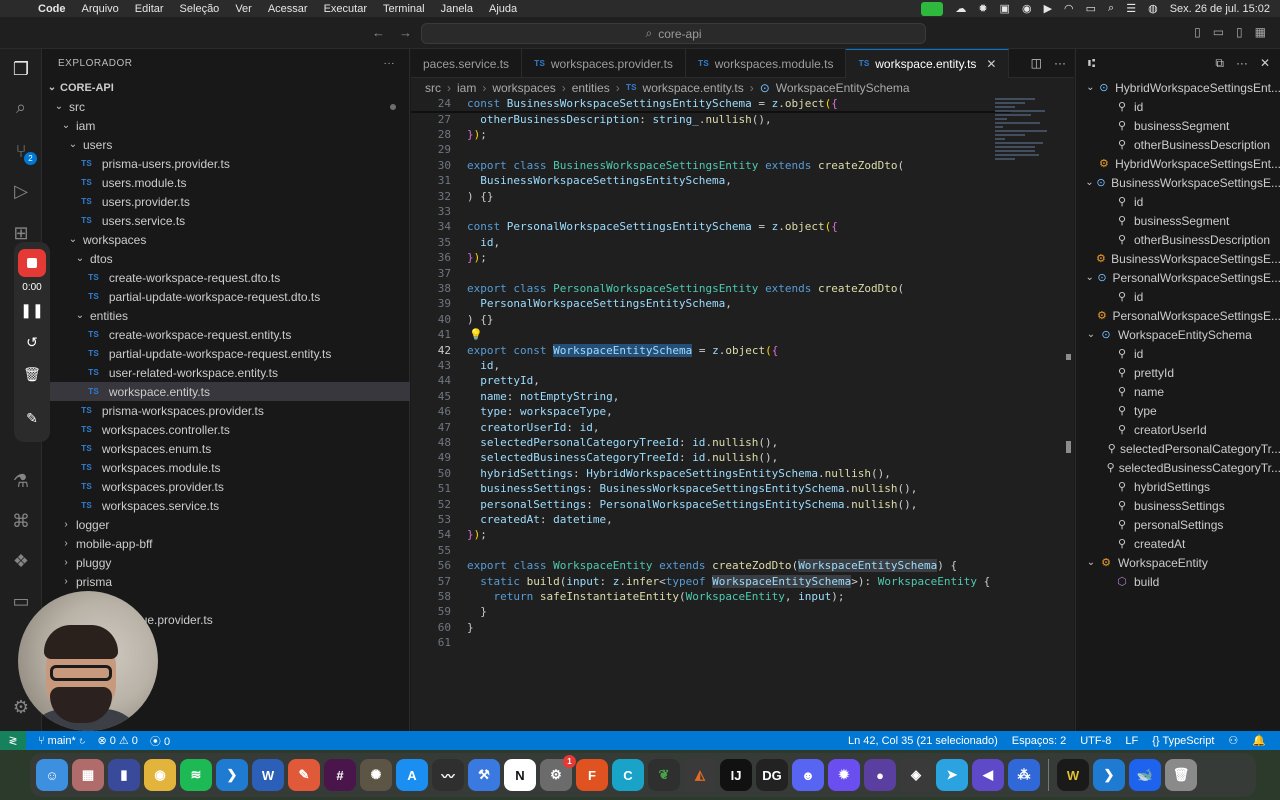  I want to click on outline-item: ⌄ ⊙ WorkspaceEntitySchema, so click(1178, 334).